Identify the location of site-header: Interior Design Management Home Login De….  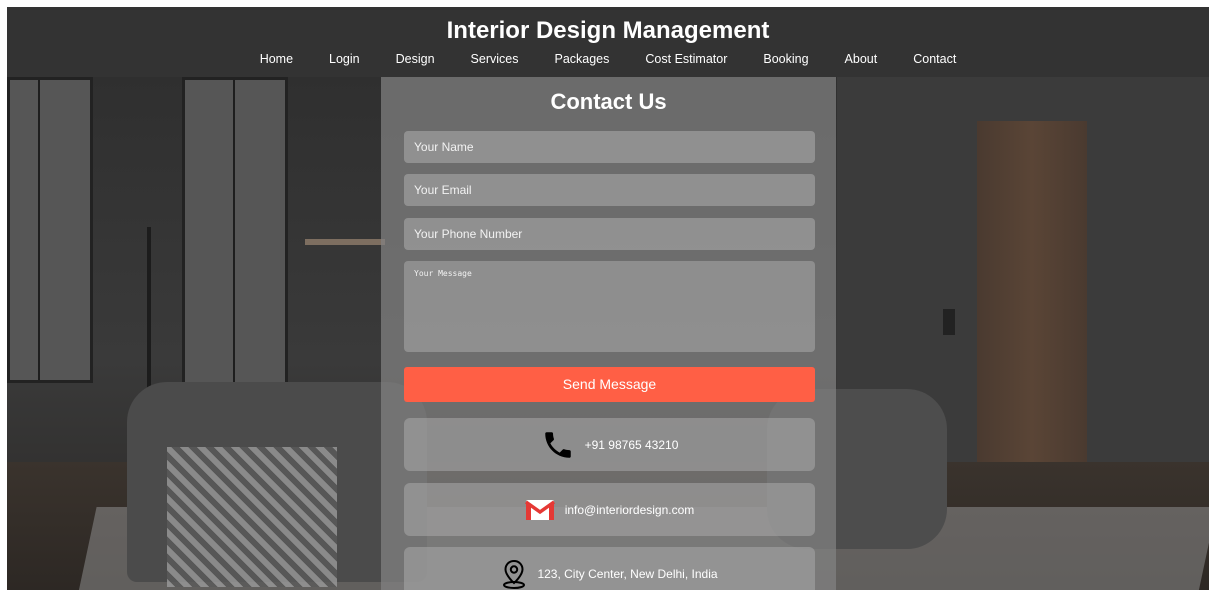
(608, 42).